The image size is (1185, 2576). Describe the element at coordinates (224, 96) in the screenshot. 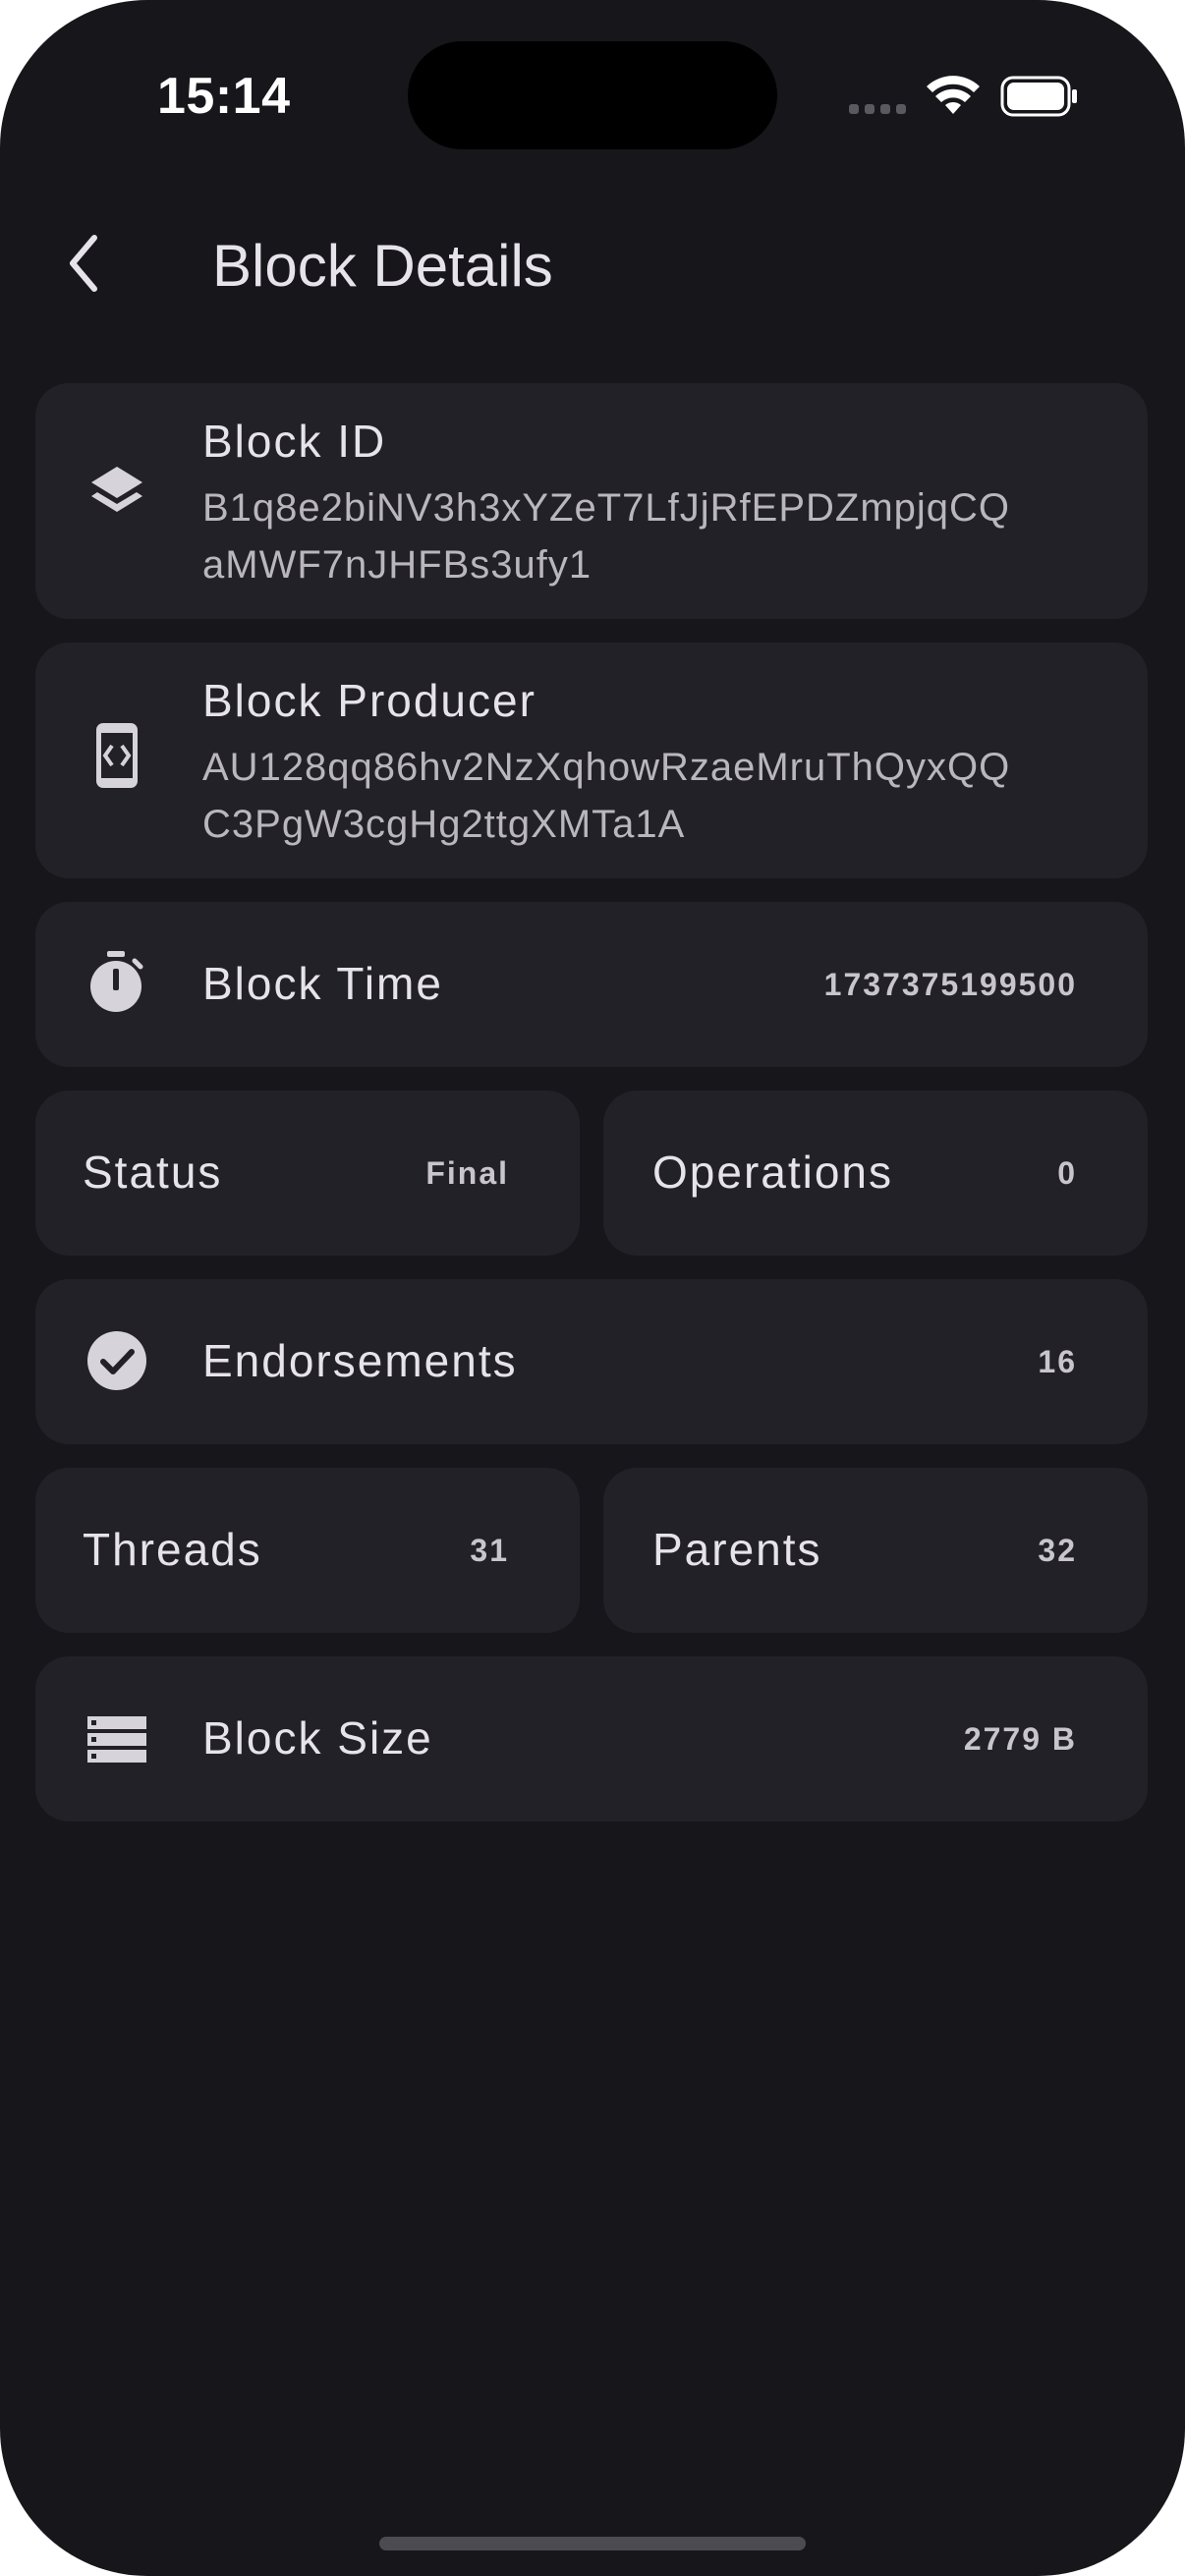

I see `status-time: 15:14` at that location.